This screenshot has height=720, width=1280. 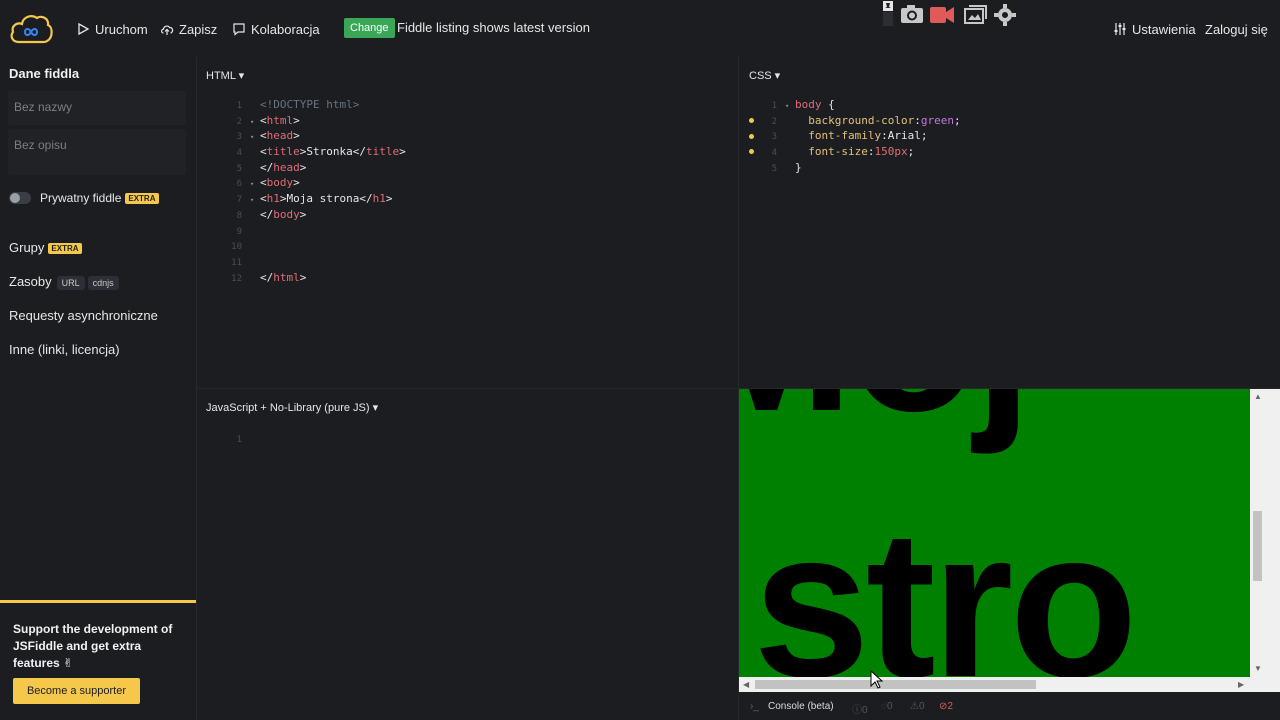 What do you see at coordinates (326, 199) in the screenshot?
I see `code-token: >Moja strona</` at bounding box center [326, 199].